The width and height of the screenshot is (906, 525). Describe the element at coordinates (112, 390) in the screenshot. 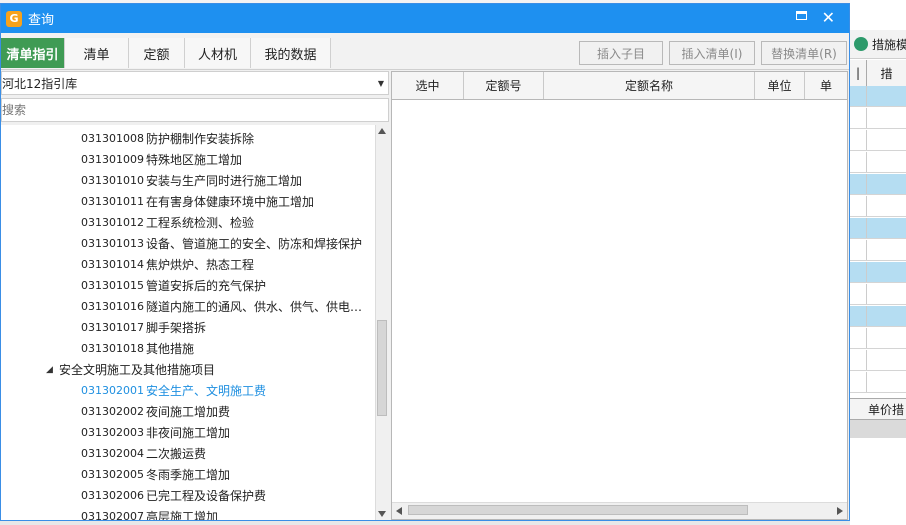

I see `tree-item-code: 031302001` at that location.